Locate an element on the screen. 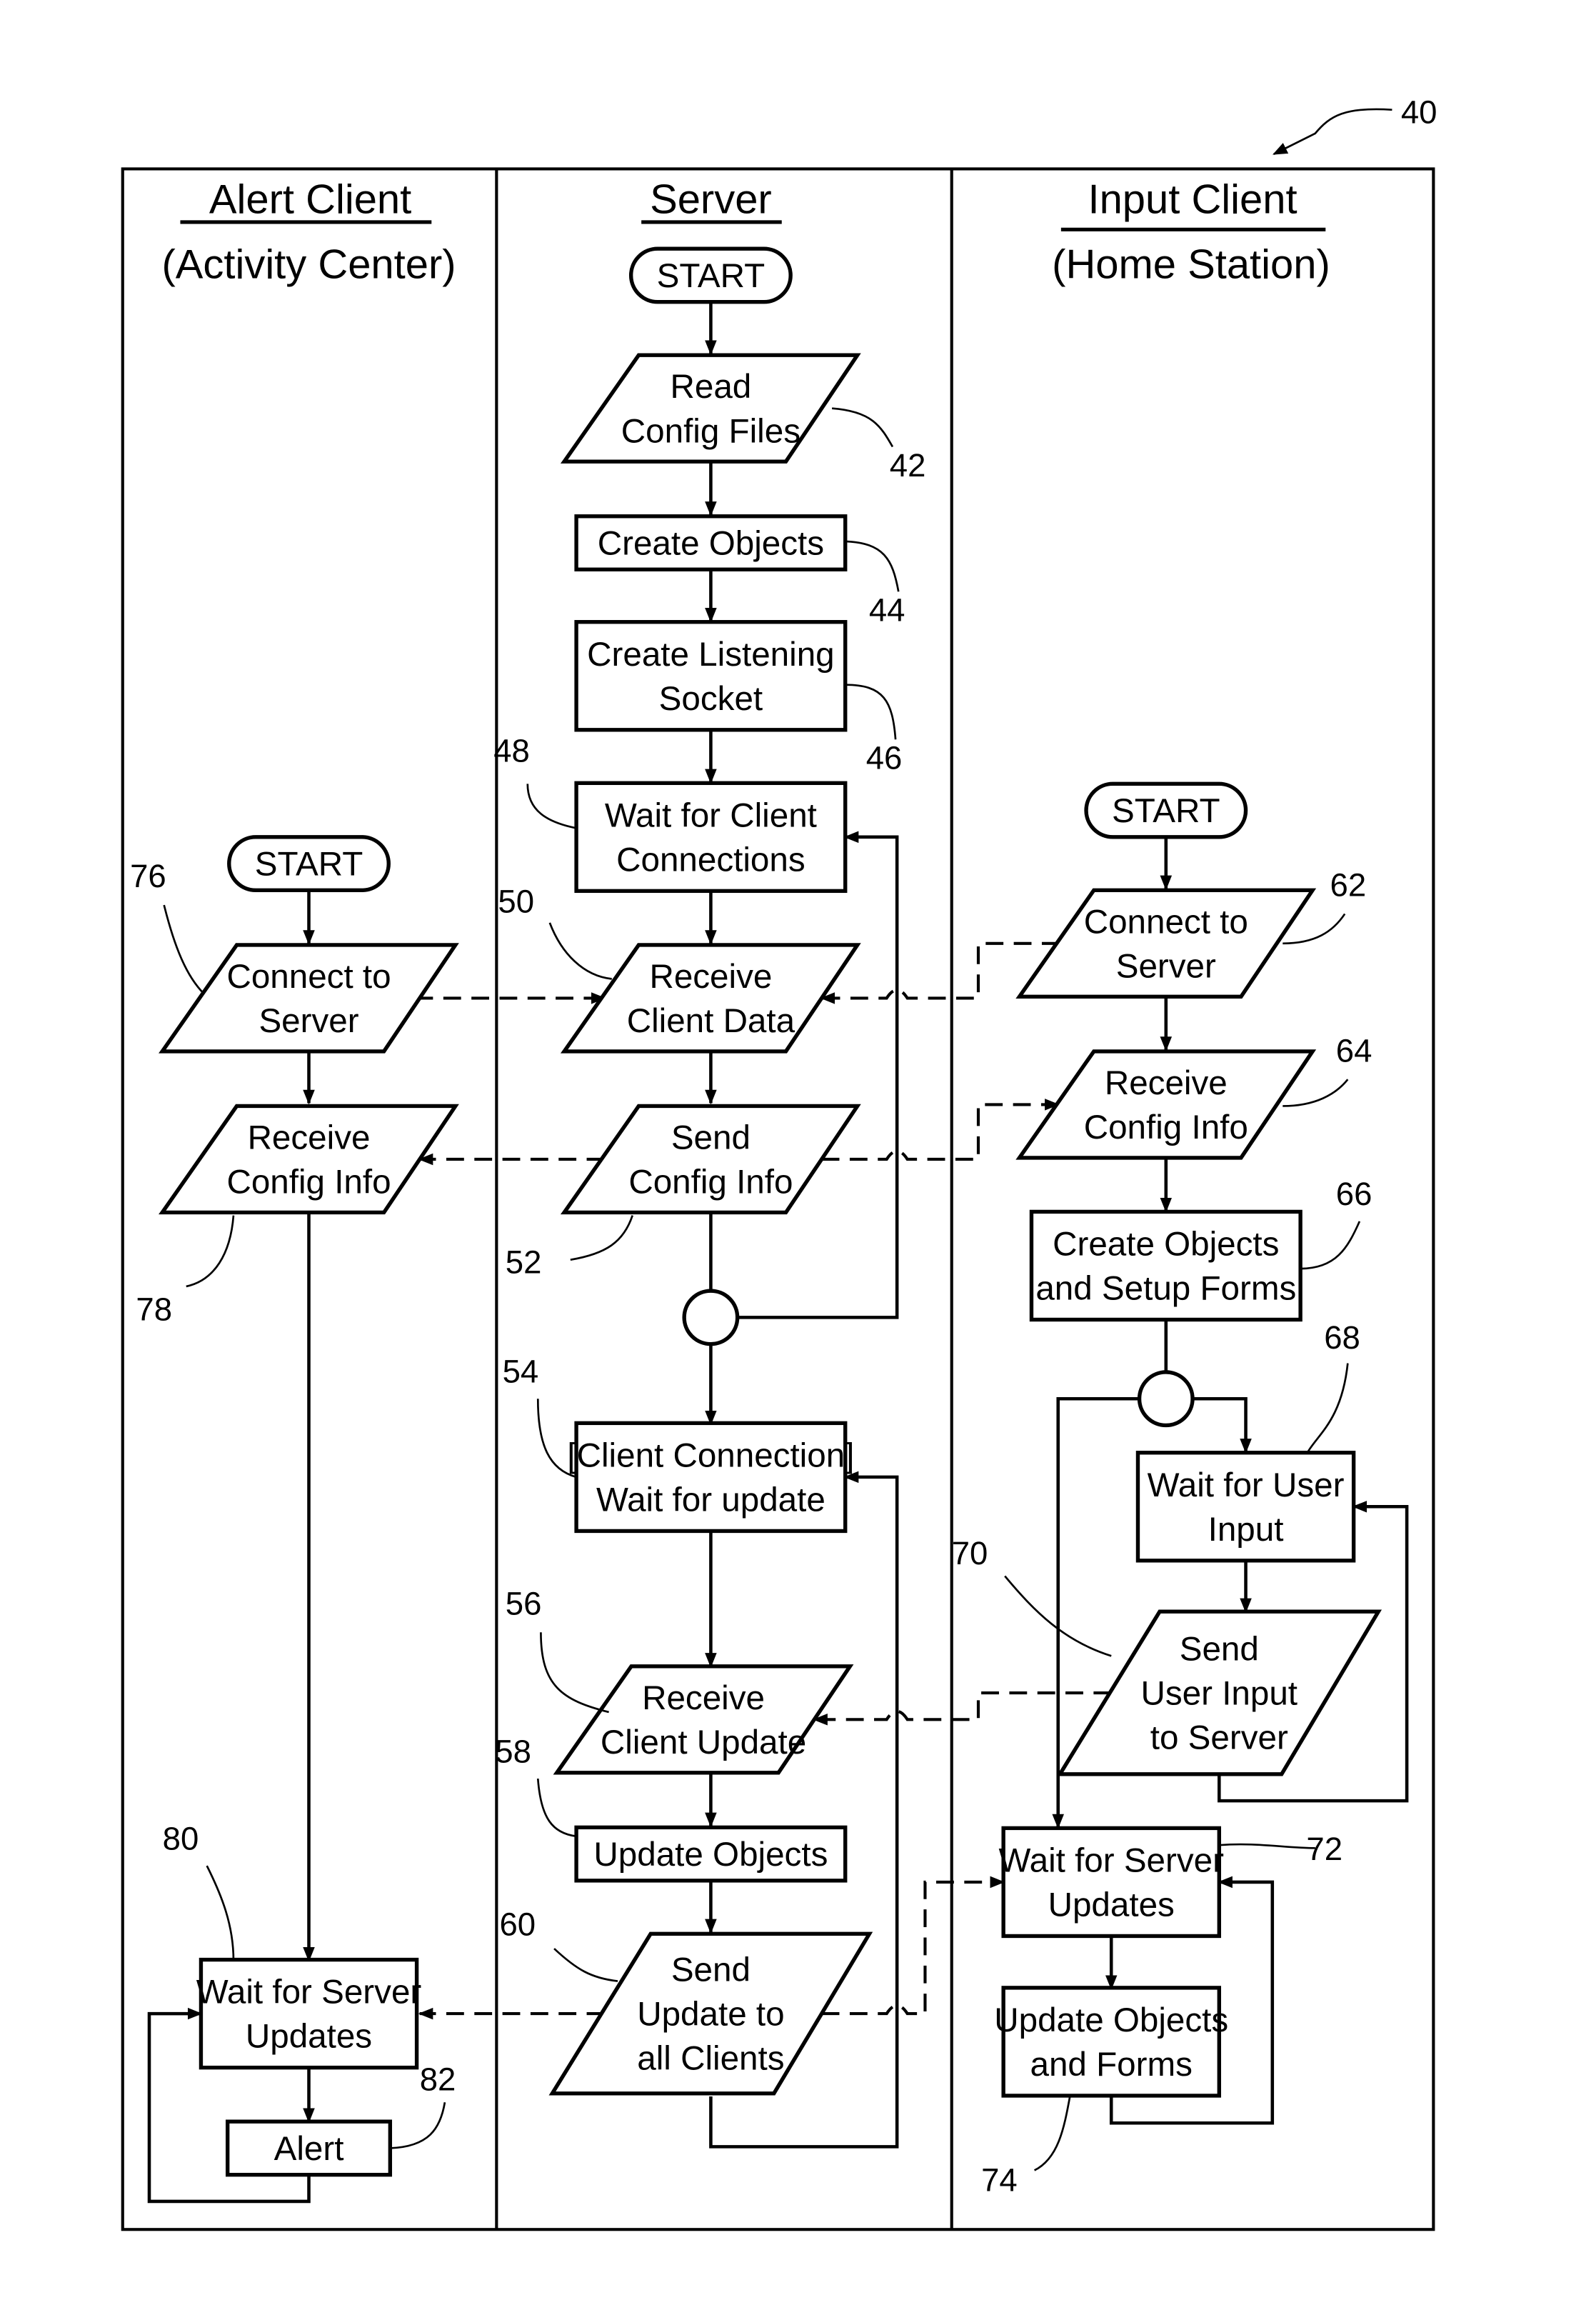 This screenshot has height=2320, width=1596. reference-number: 56 is located at coordinates (524, 1603).